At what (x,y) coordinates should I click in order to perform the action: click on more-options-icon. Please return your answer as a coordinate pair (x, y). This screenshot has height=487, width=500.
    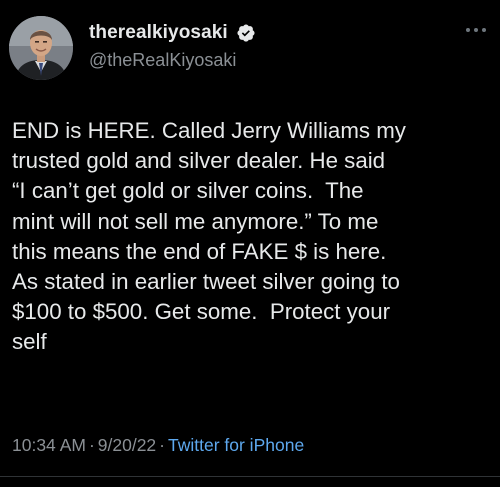
    Looking at the image, I should click on (477, 30).